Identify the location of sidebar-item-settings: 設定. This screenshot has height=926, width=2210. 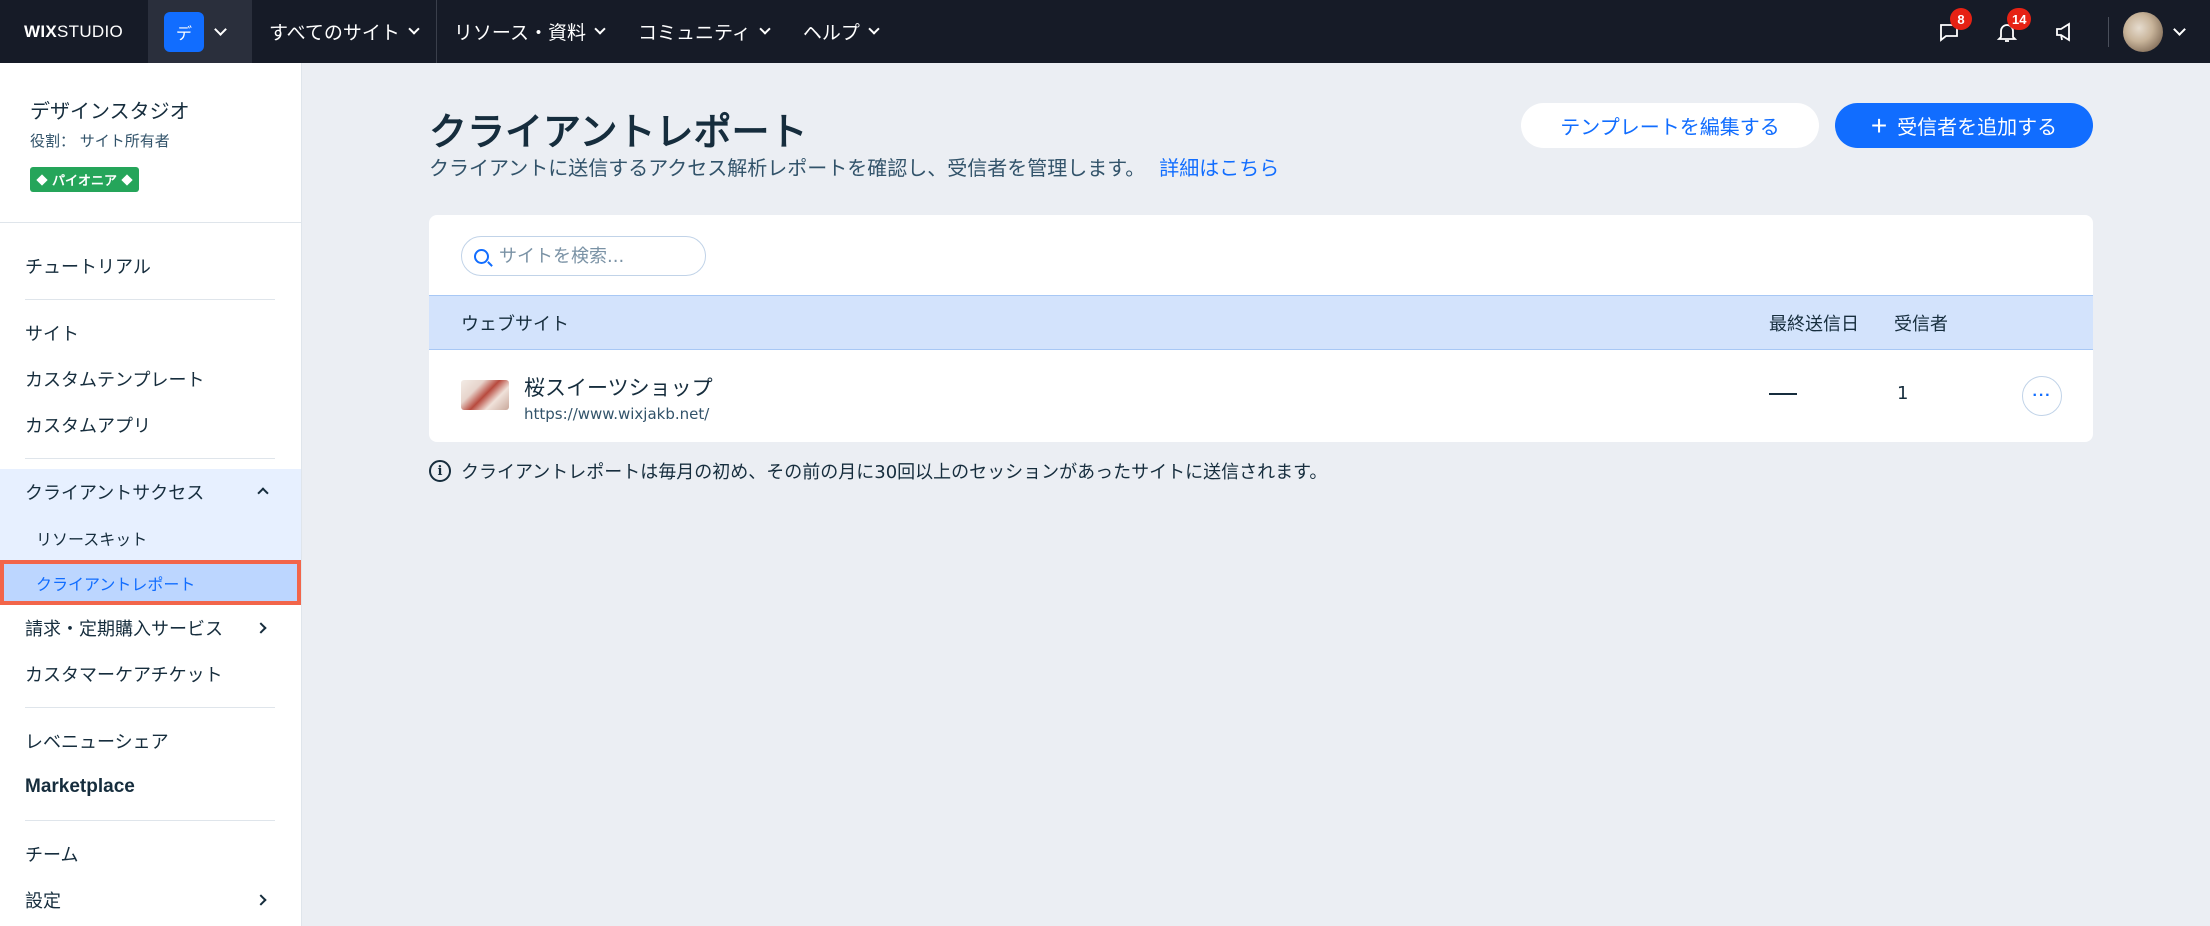
(150, 900).